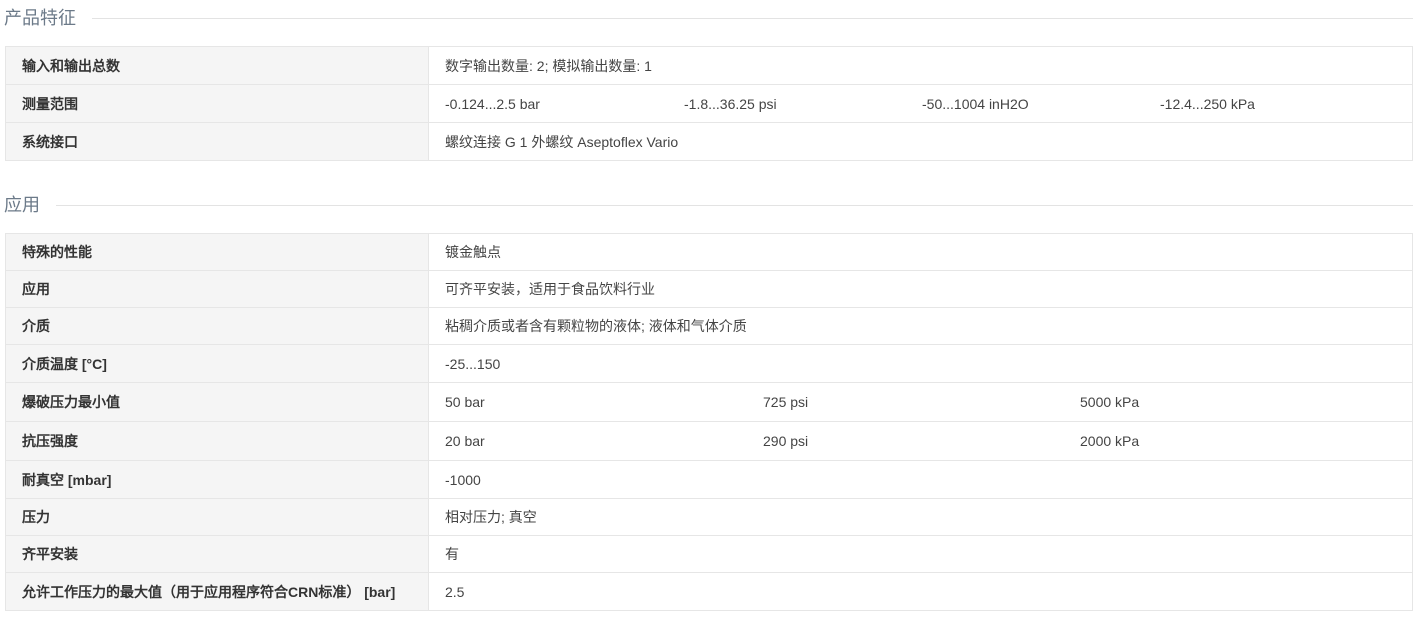 This screenshot has height=618, width=1421. What do you see at coordinates (217, 103) in the screenshot?
I see `row-label: 测量范围` at bounding box center [217, 103].